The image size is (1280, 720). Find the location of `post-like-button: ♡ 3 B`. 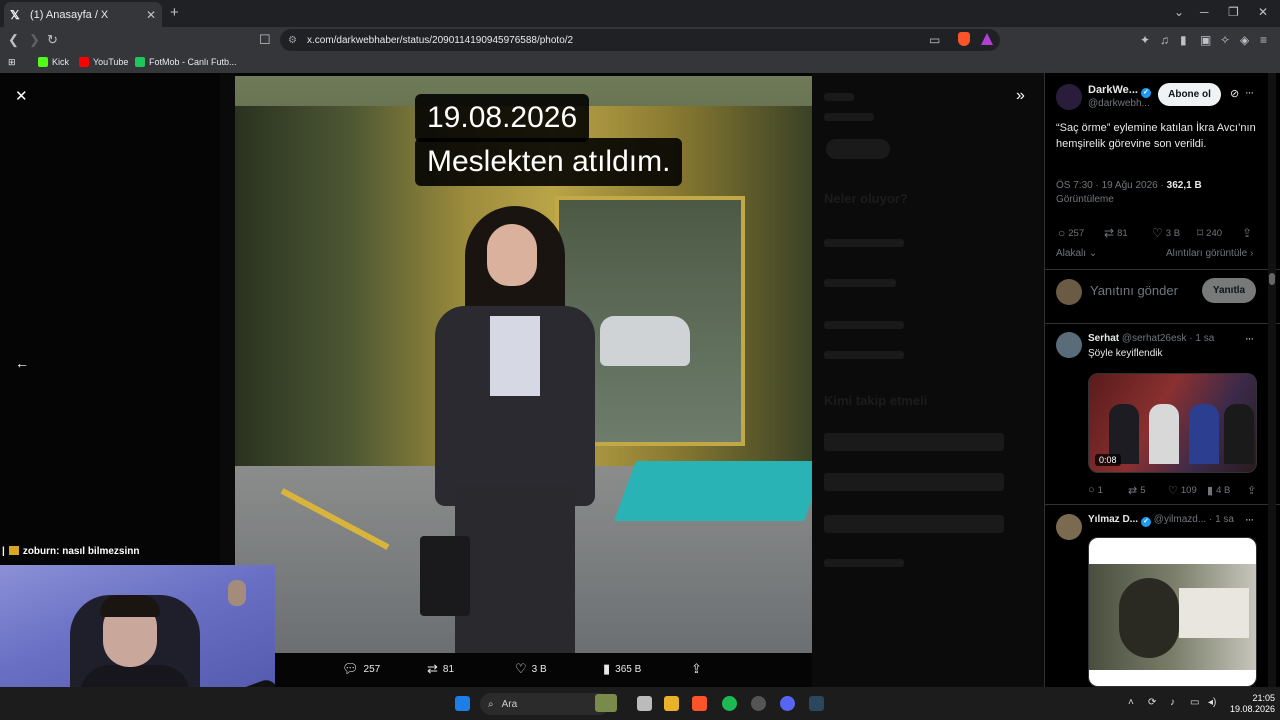

post-like-button: ♡ 3 B is located at coordinates (1166, 233).